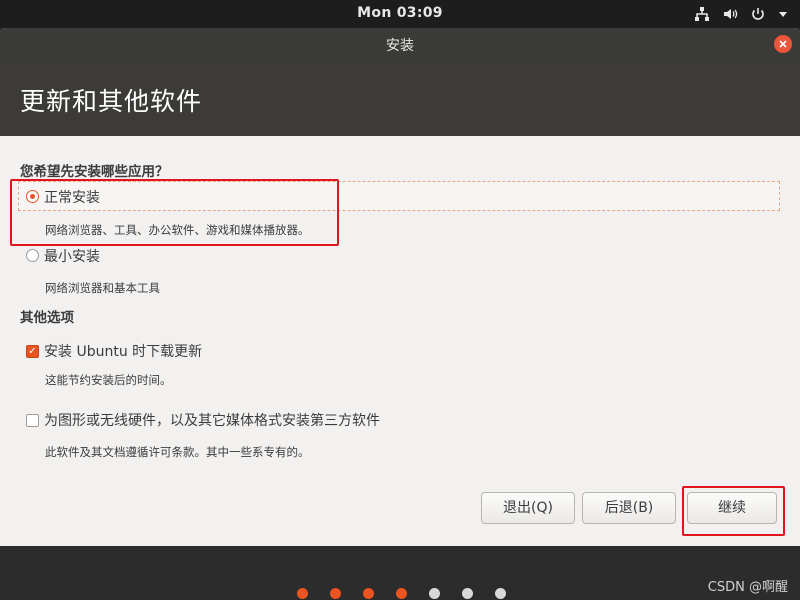 The width and height of the screenshot is (800, 600). What do you see at coordinates (47, 318) in the screenshot?
I see `other-options-heading: 其他选项` at bounding box center [47, 318].